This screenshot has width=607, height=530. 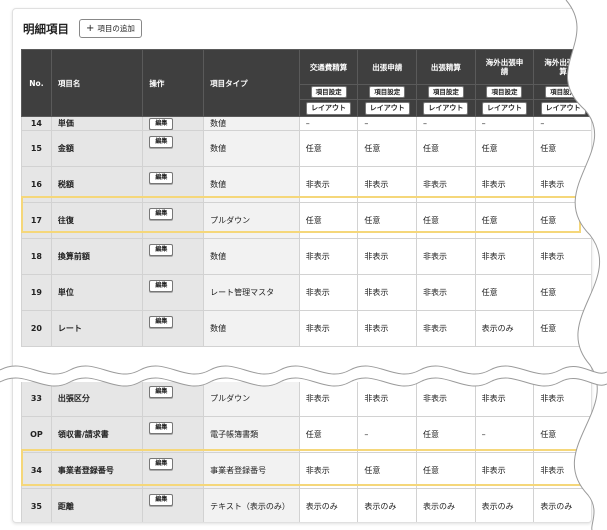 I want to click on row-number: OP, so click(x=36, y=434).